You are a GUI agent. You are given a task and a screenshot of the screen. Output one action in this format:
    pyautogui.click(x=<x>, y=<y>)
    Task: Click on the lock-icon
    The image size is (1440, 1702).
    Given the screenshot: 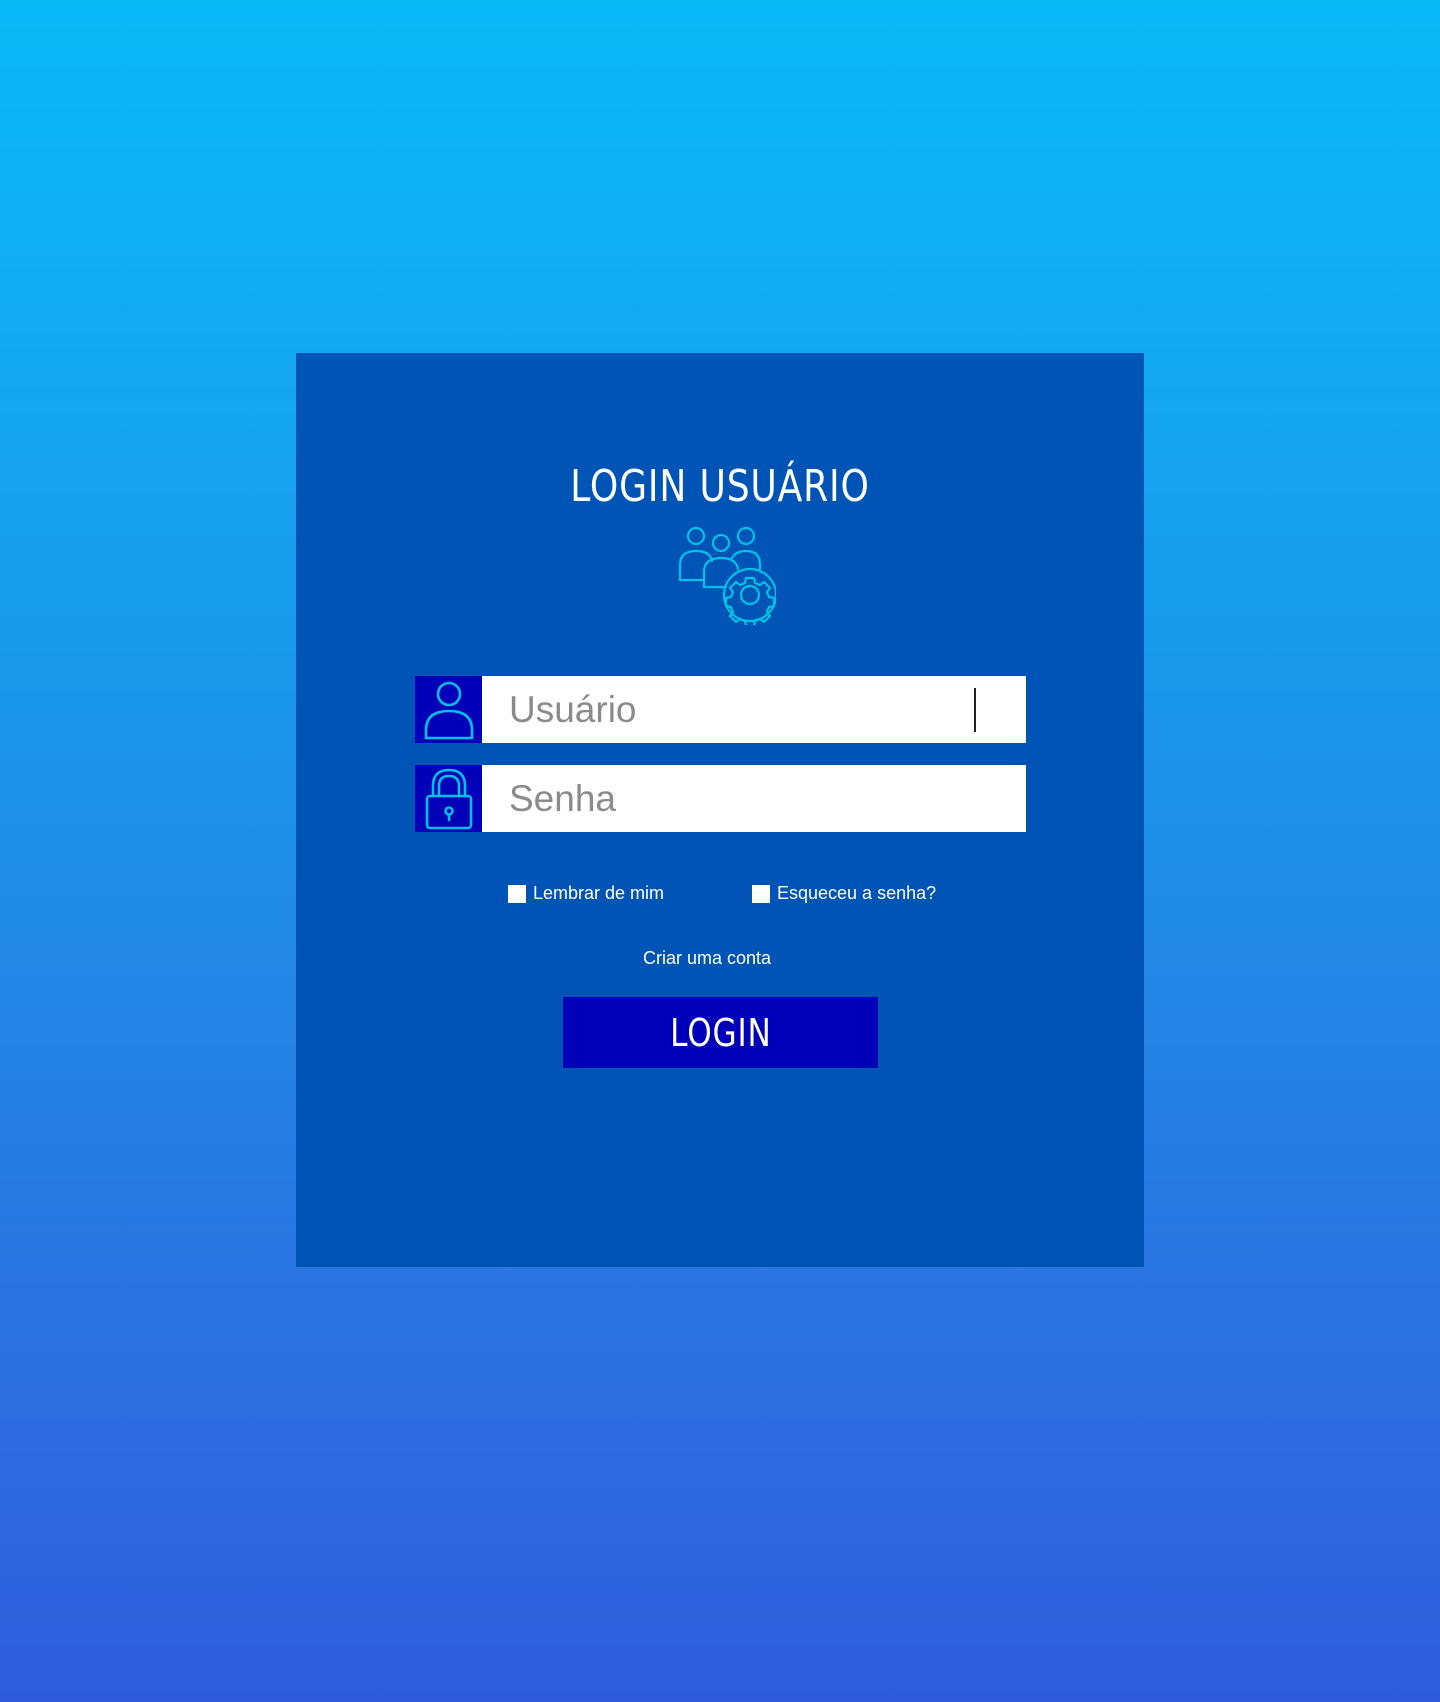 What is the action you would take?
    pyautogui.click(x=448, y=798)
    